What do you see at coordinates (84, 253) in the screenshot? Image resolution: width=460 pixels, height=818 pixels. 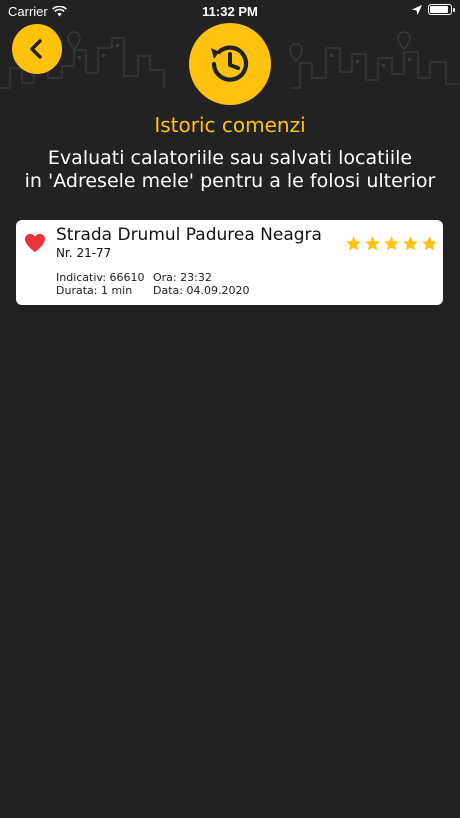 I see `trip-street-number: Nr. 21-77` at bounding box center [84, 253].